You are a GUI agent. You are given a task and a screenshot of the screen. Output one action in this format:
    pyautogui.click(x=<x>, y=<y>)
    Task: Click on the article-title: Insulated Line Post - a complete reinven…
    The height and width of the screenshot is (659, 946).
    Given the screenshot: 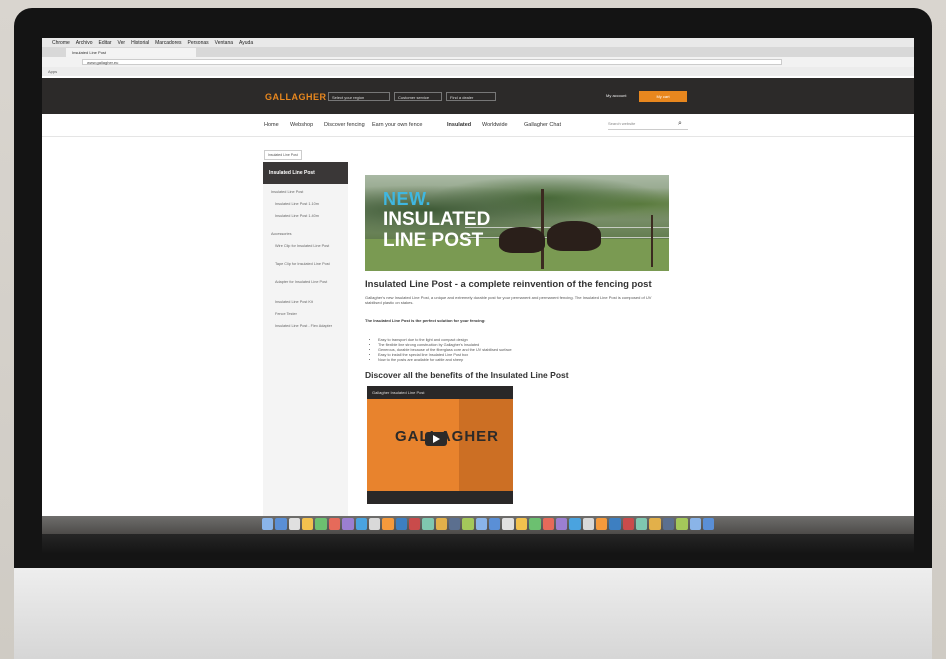 What is the action you would take?
    pyautogui.click(x=508, y=284)
    